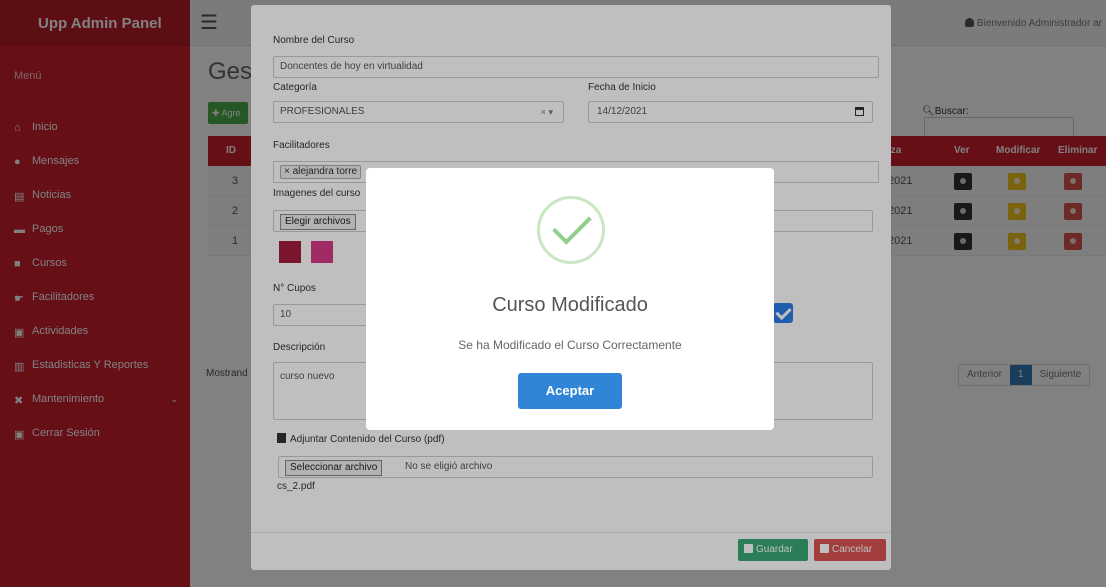 The width and height of the screenshot is (1106, 587). What do you see at coordinates (570, 305) in the screenshot?
I see `alert-title: Curso Modificado` at bounding box center [570, 305].